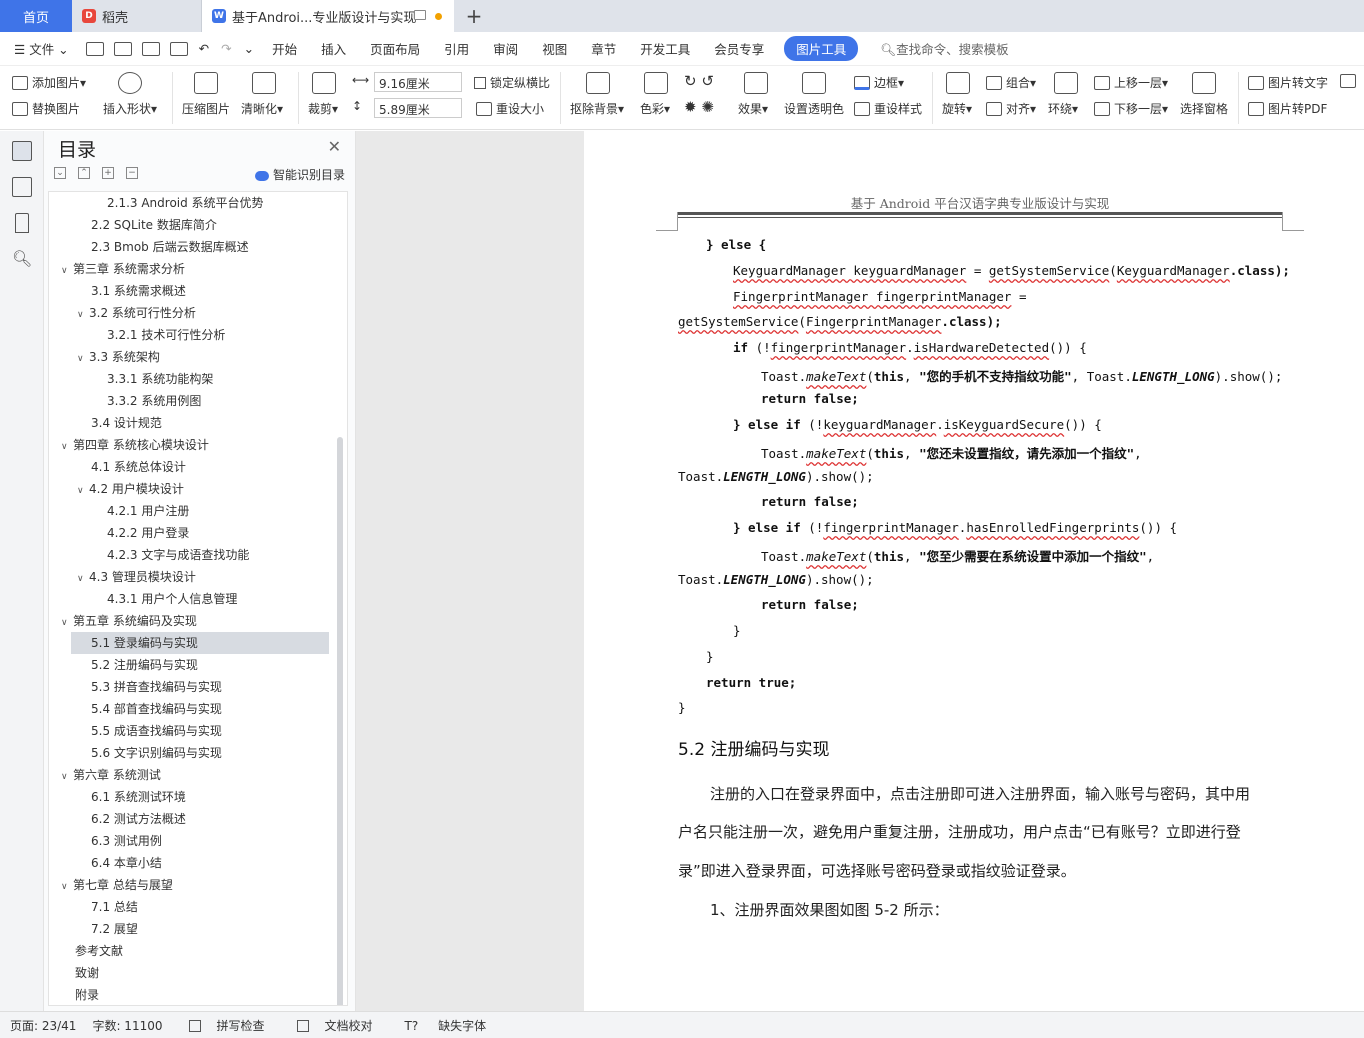  Describe the element at coordinates (699, 81) in the screenshot. I see `brightness-icon: ↻ ↺` at that location.